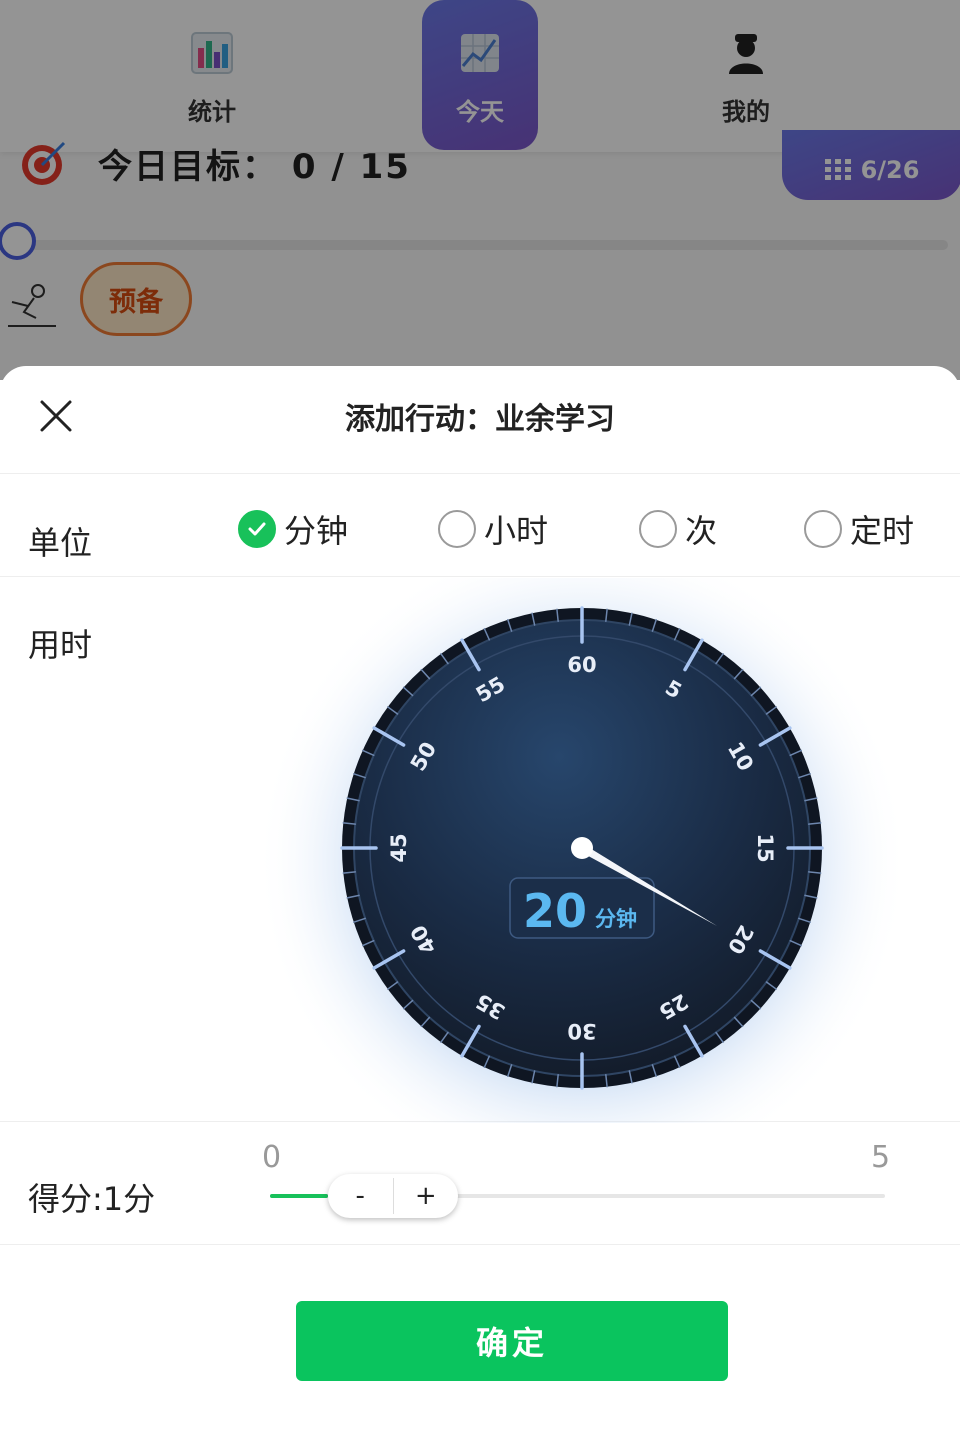  Describe the element at coordinates (426, 1196) in the screenshot. I see `increment-button: +` at that location.